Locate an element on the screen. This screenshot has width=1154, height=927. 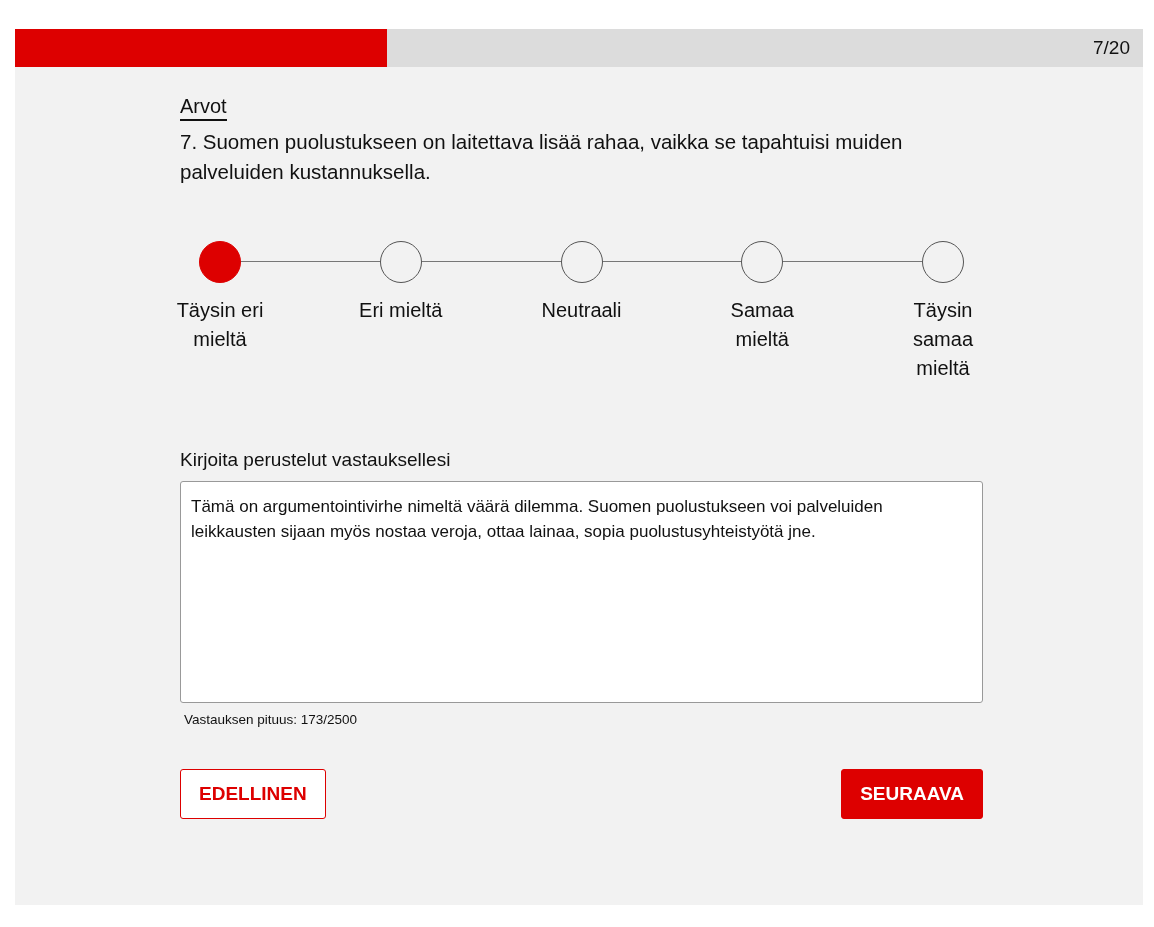
question-text: 7. Suomen puolustukseen on laitettava lisää rahaa, vaikka se tapahtuisi muiden palveluiden kustannuksella. is located at coordinates (542, 157).